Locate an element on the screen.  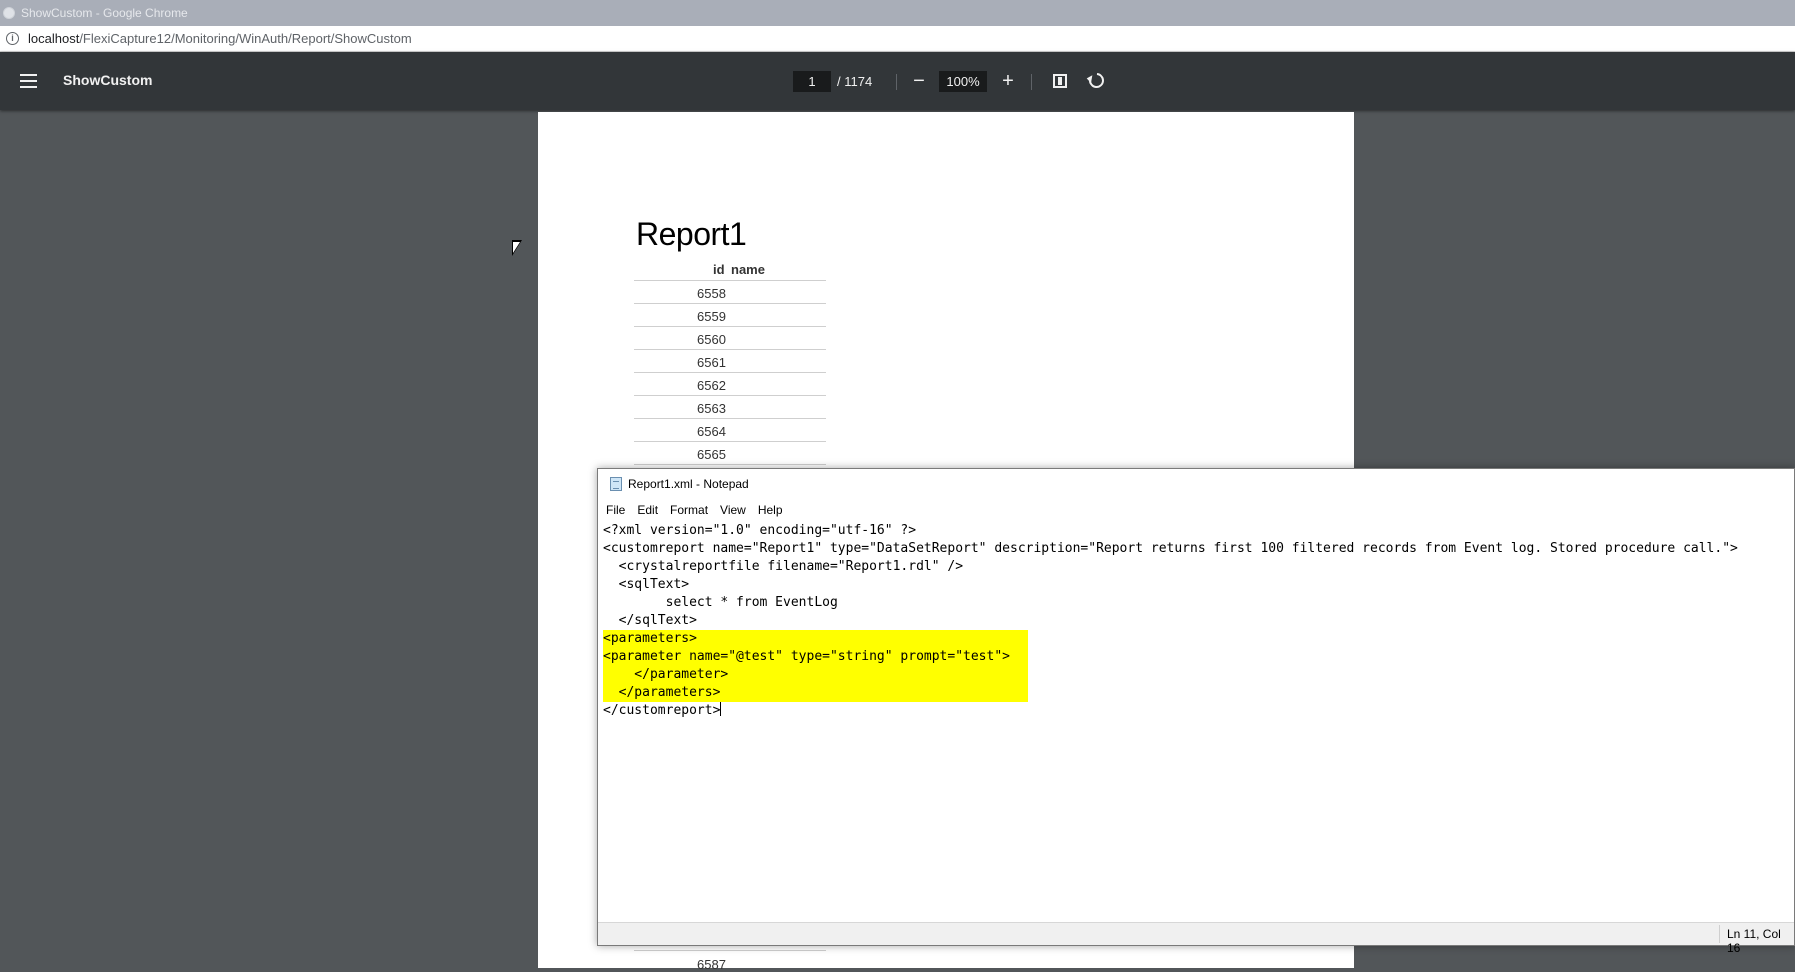
cell-id: 6564 is located at coordinates (711, 431).